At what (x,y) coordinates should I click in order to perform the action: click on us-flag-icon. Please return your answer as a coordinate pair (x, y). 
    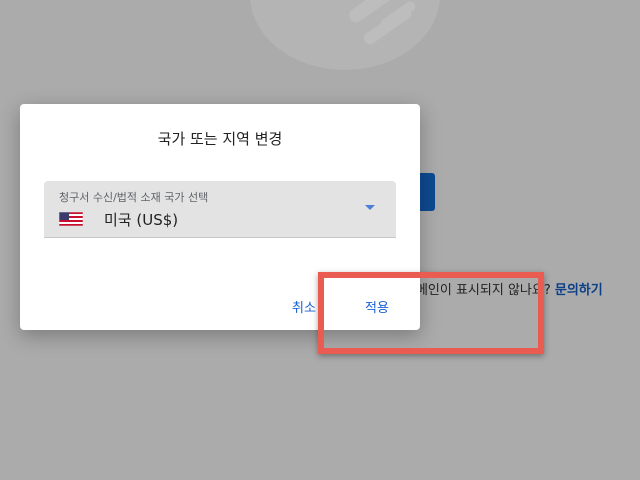
    Looking at the image, I should click on (71, 219).